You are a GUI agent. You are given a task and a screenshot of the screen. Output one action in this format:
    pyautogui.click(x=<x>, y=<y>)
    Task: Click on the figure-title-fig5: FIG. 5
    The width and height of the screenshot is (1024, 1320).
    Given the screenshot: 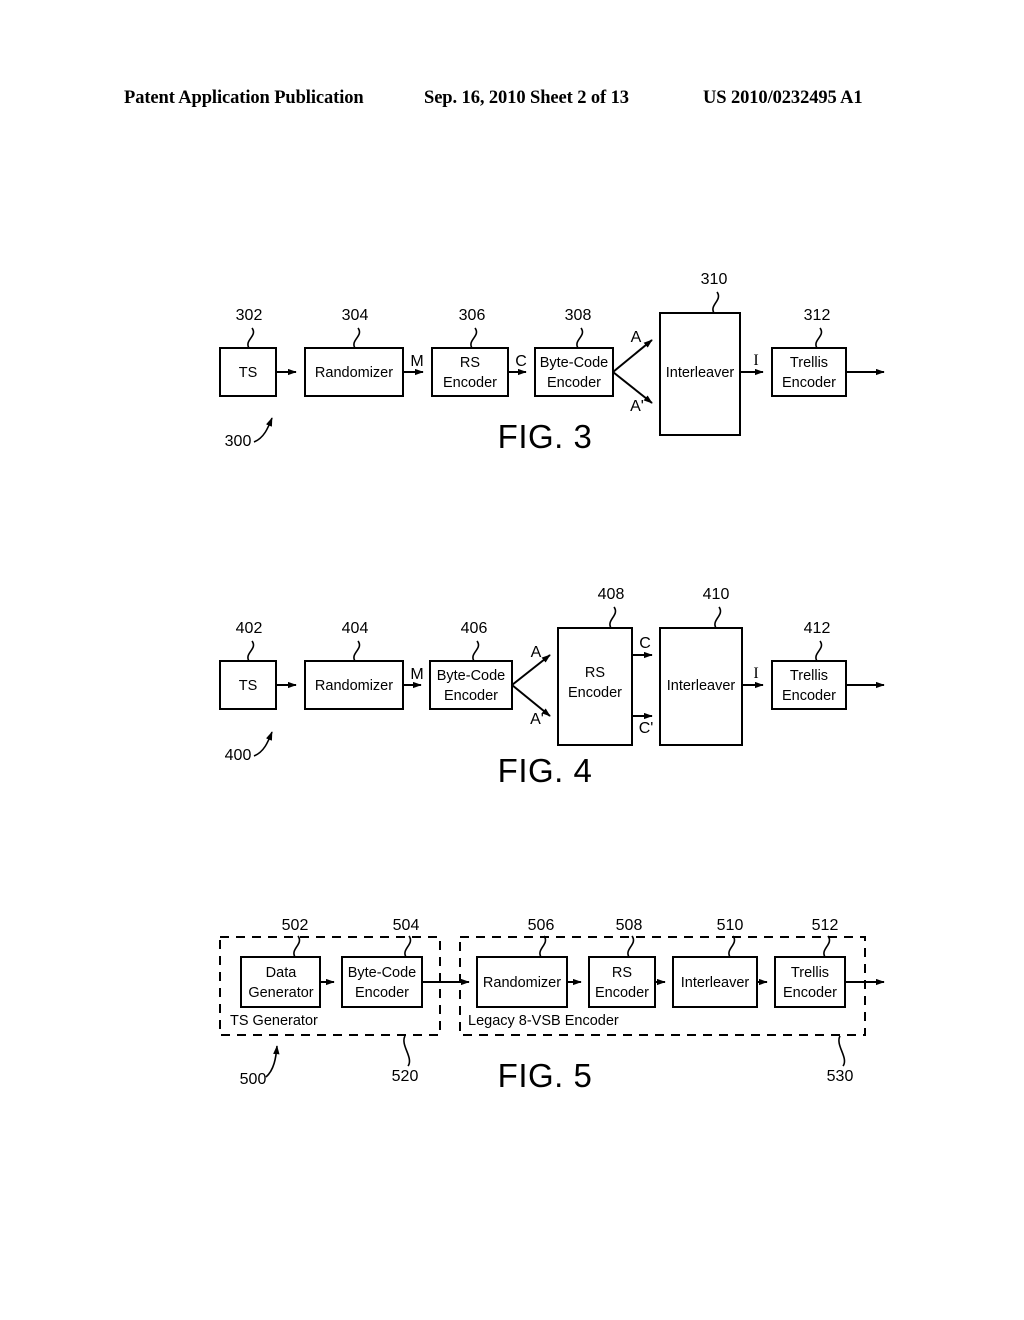 What is the action you would take?
    pyautogui.click(x=545, y=1075)
    